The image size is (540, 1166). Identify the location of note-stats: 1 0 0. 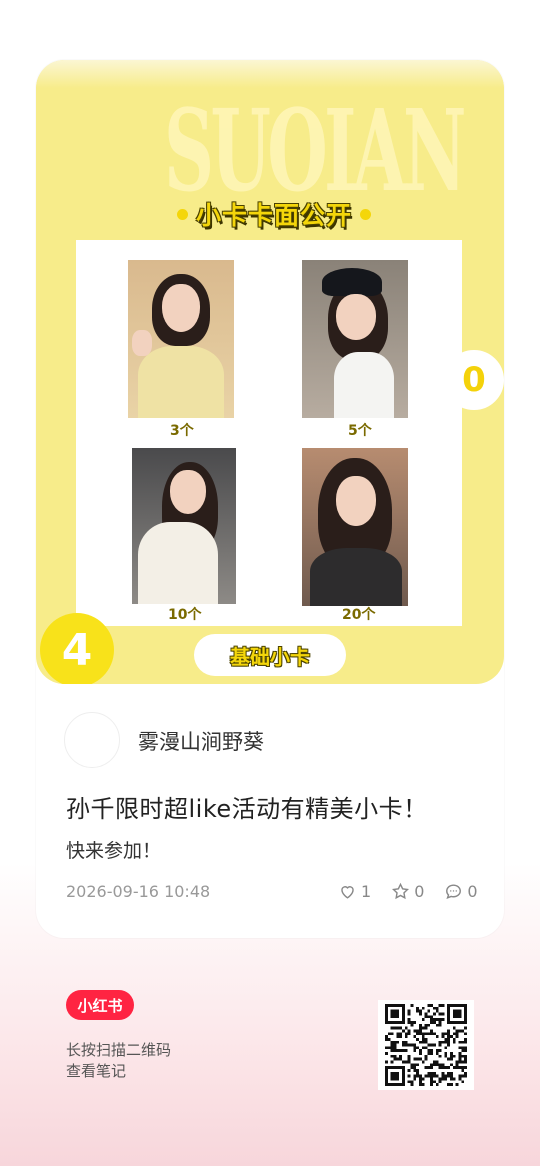
(408, 891).